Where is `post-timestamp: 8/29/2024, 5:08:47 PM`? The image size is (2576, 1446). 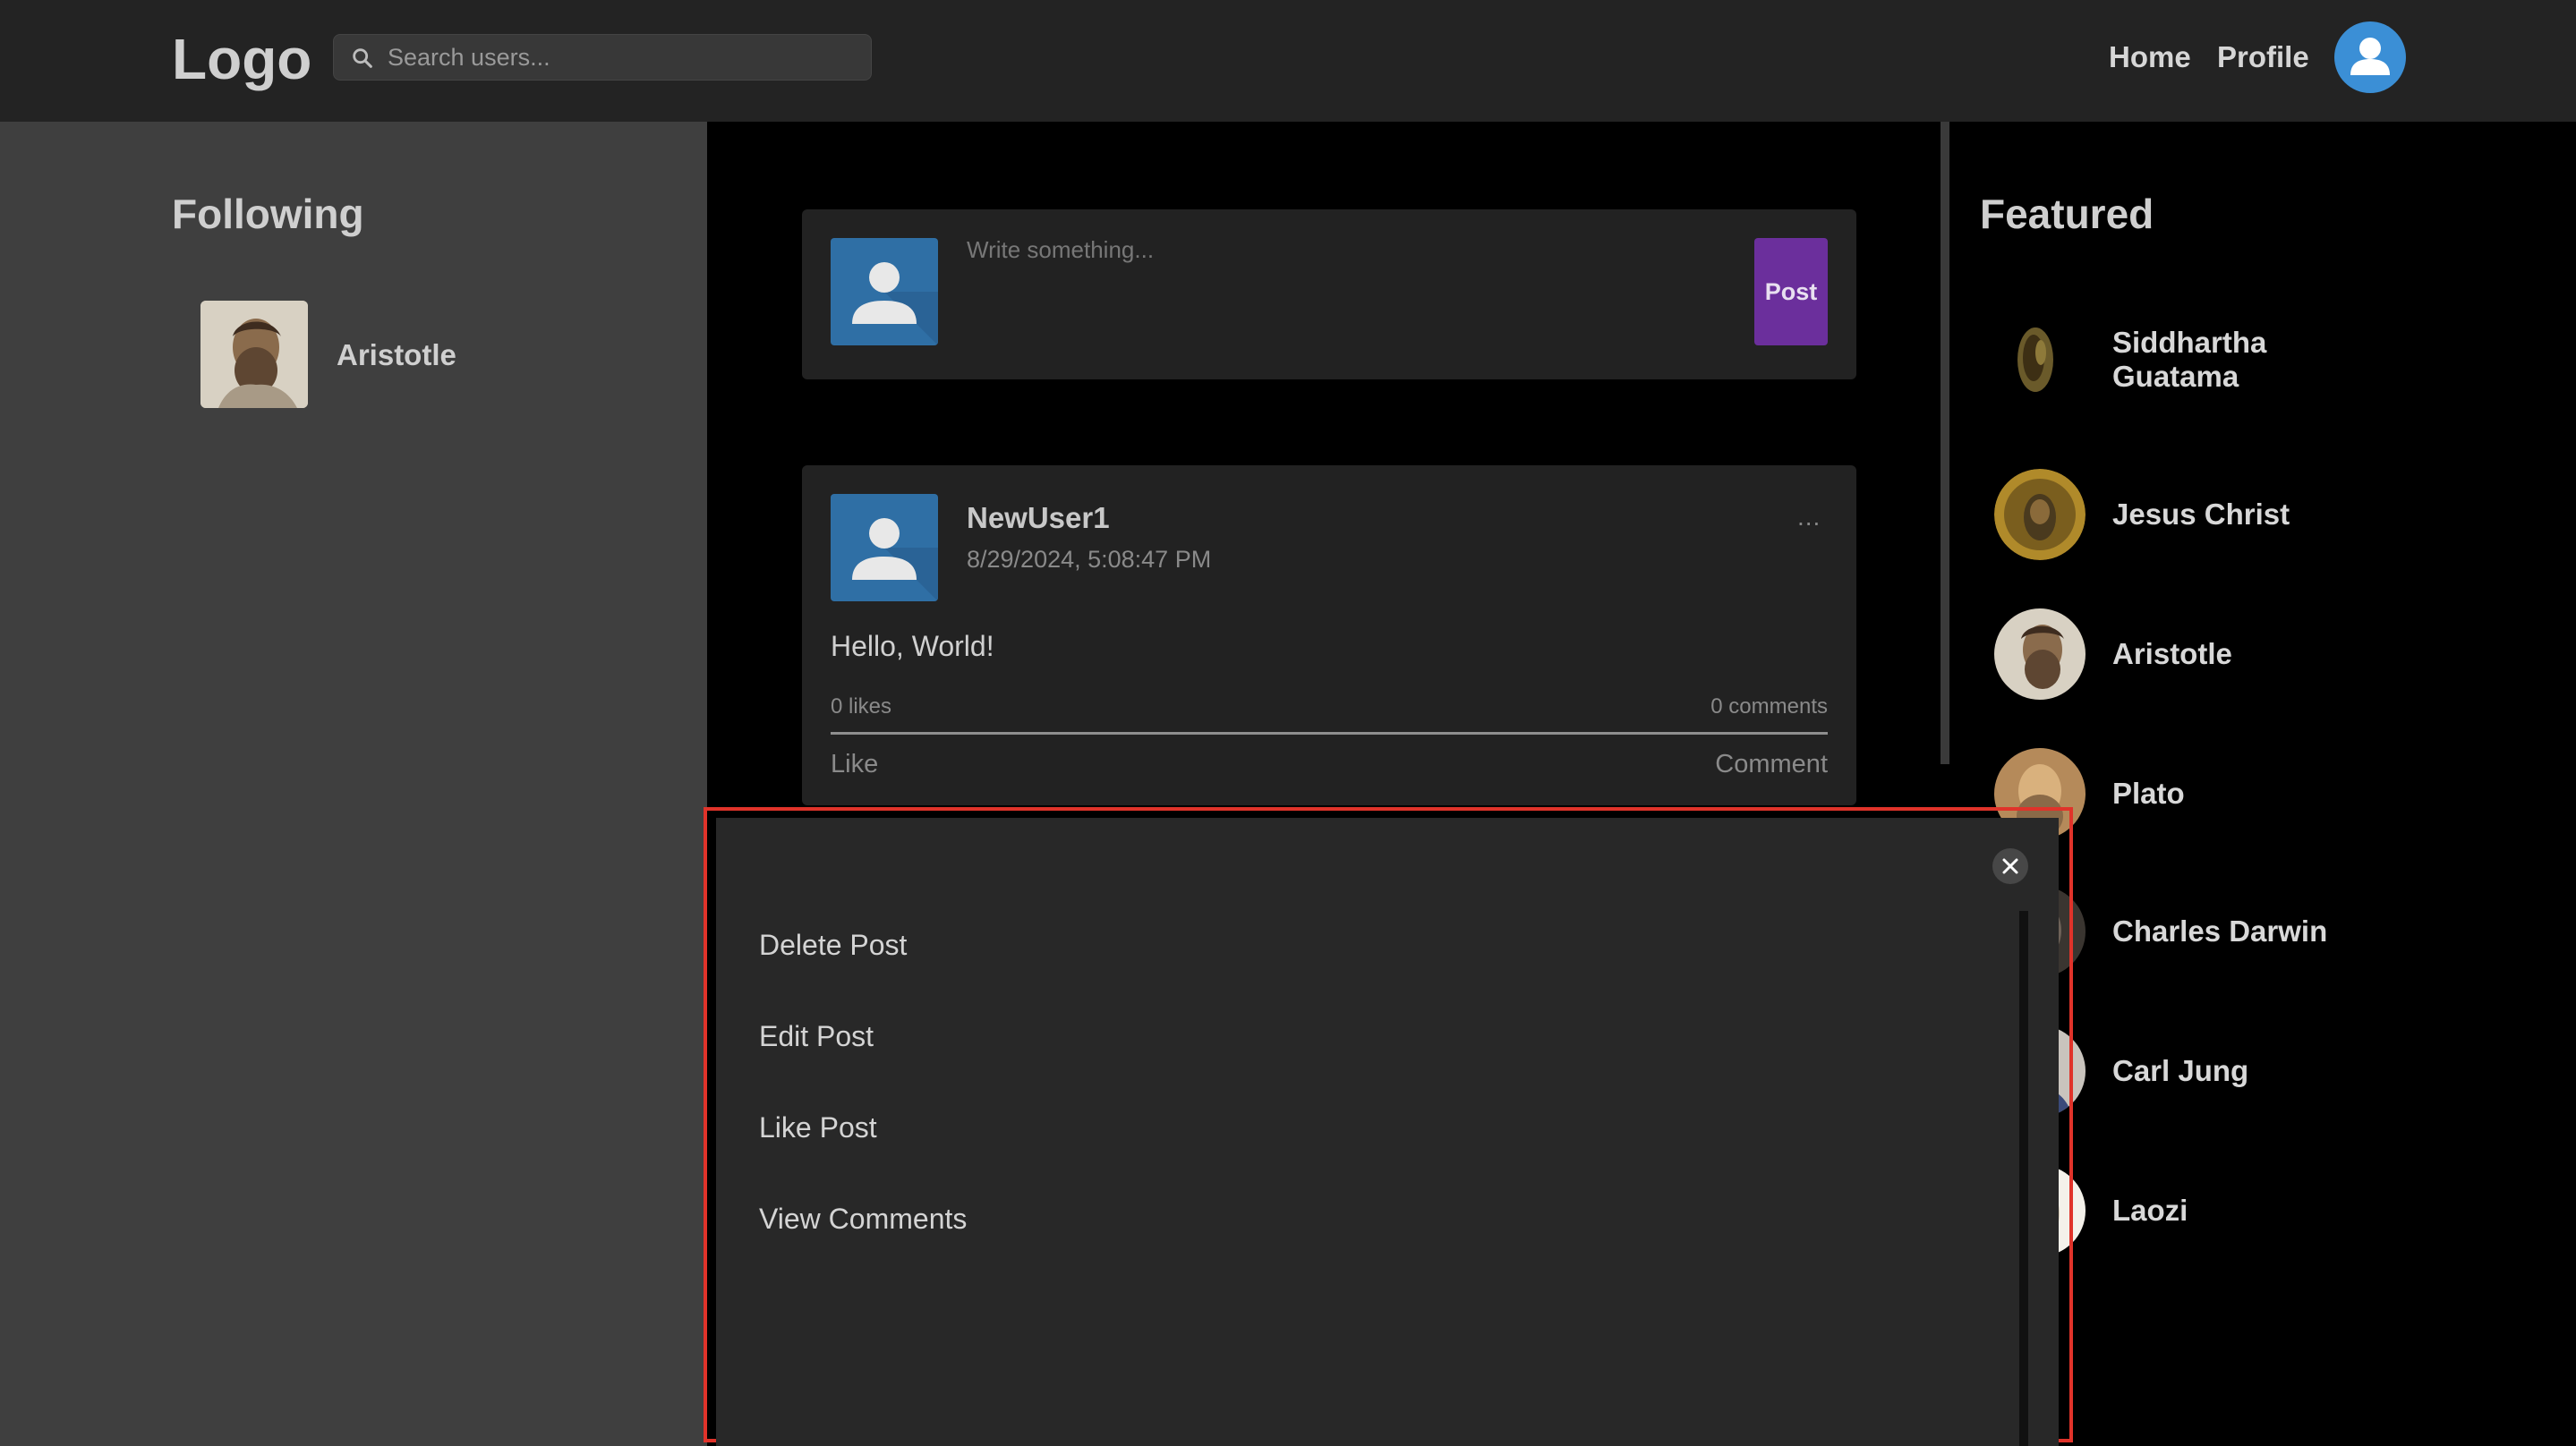 post-timestamp: 8/29/2024, 5:08:47 PM is located at coordinates (1089, 560).